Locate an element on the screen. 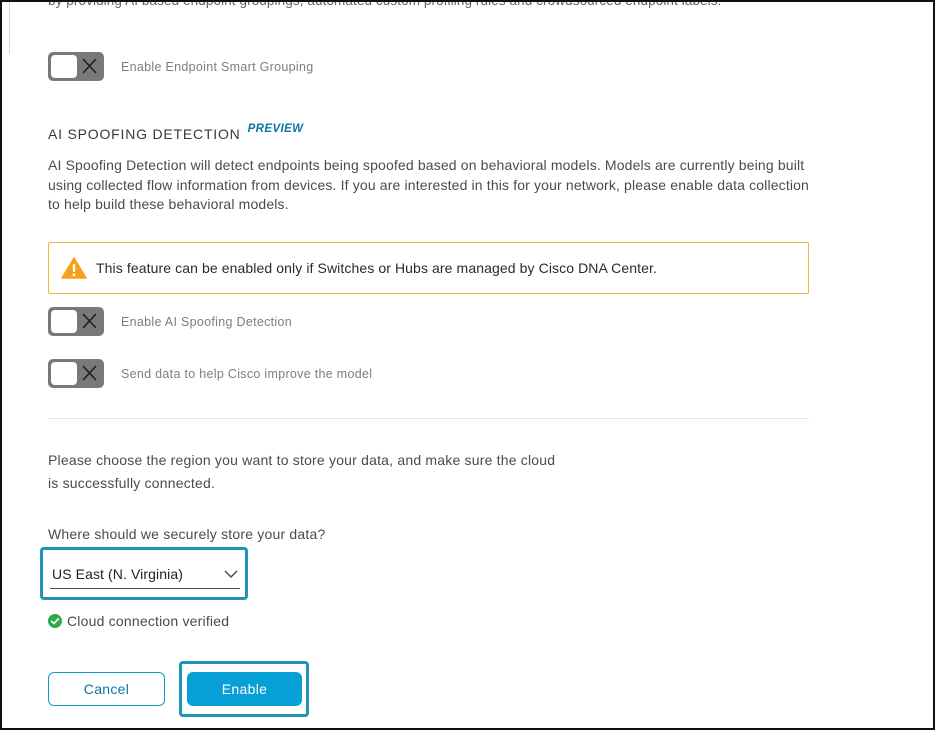 The image size is (935, 730). cloud-status: Cloud connection verified is located at coordinates (138, 621).